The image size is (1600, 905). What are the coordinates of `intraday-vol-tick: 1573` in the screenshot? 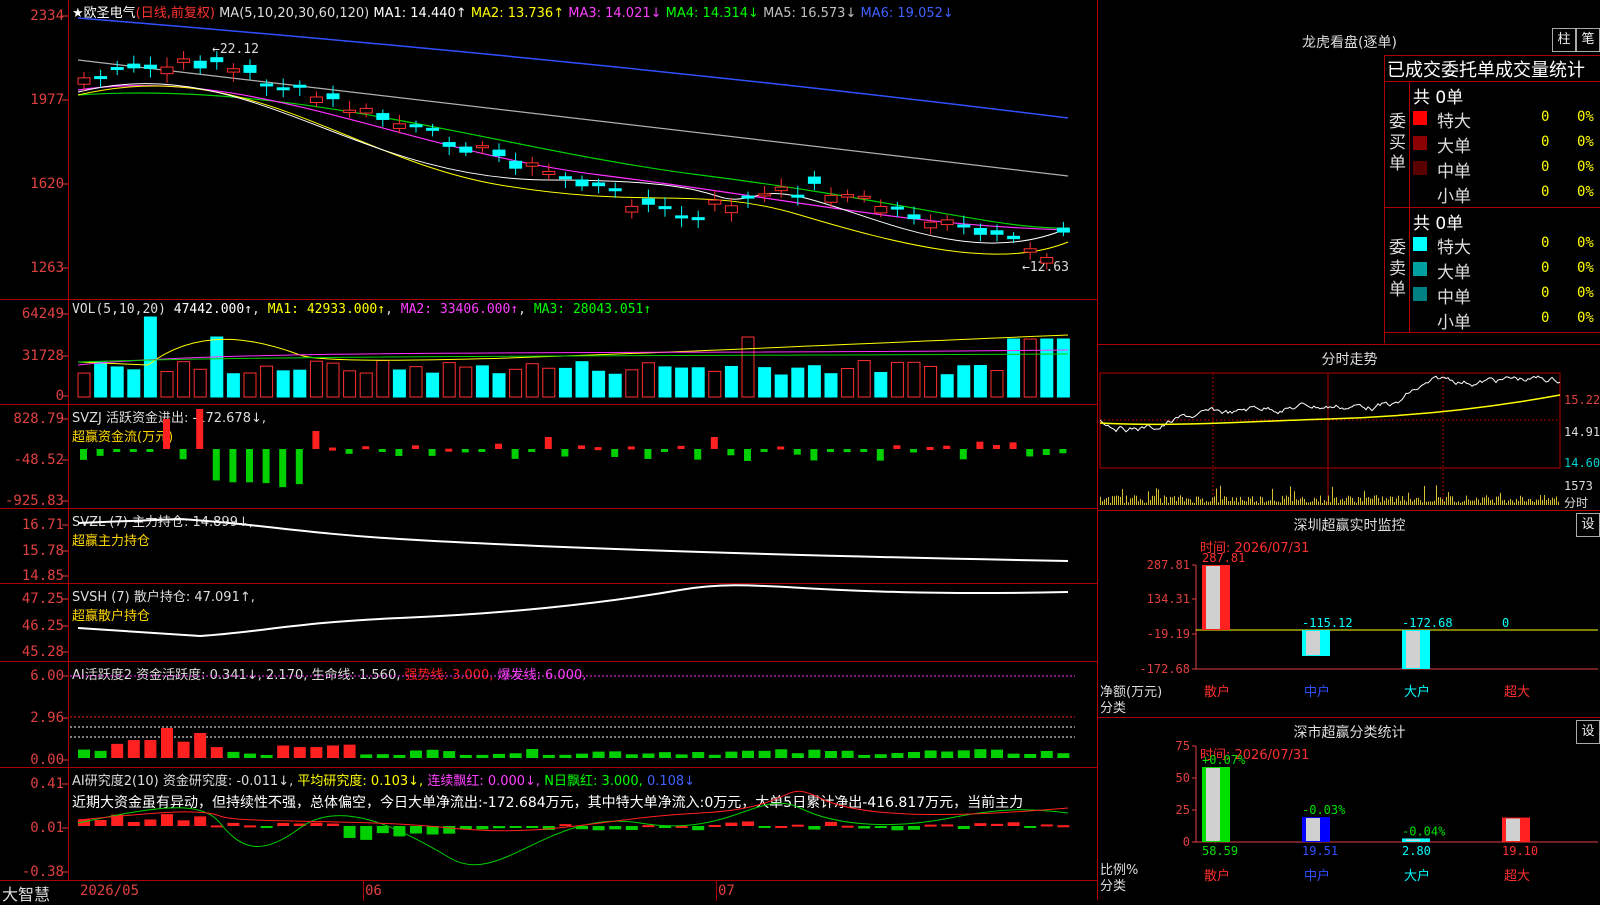 It's located at (1578, 486).